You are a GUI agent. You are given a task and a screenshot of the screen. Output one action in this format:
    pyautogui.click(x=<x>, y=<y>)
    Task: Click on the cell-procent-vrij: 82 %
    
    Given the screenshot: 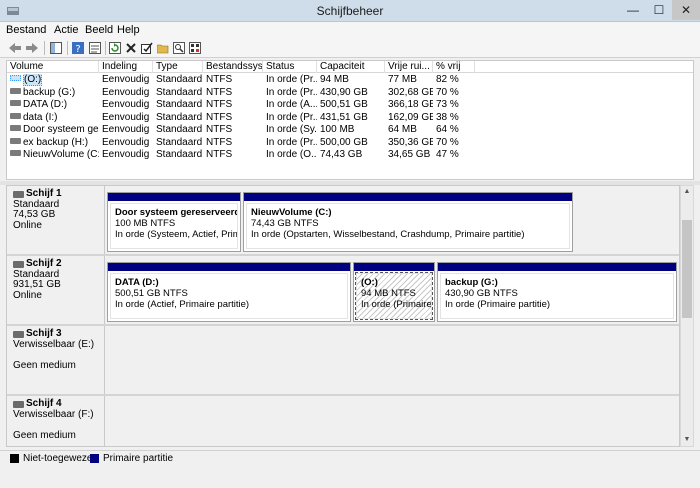 What is the action you would take?
    pyautogui.click(x=447, y=79)
    